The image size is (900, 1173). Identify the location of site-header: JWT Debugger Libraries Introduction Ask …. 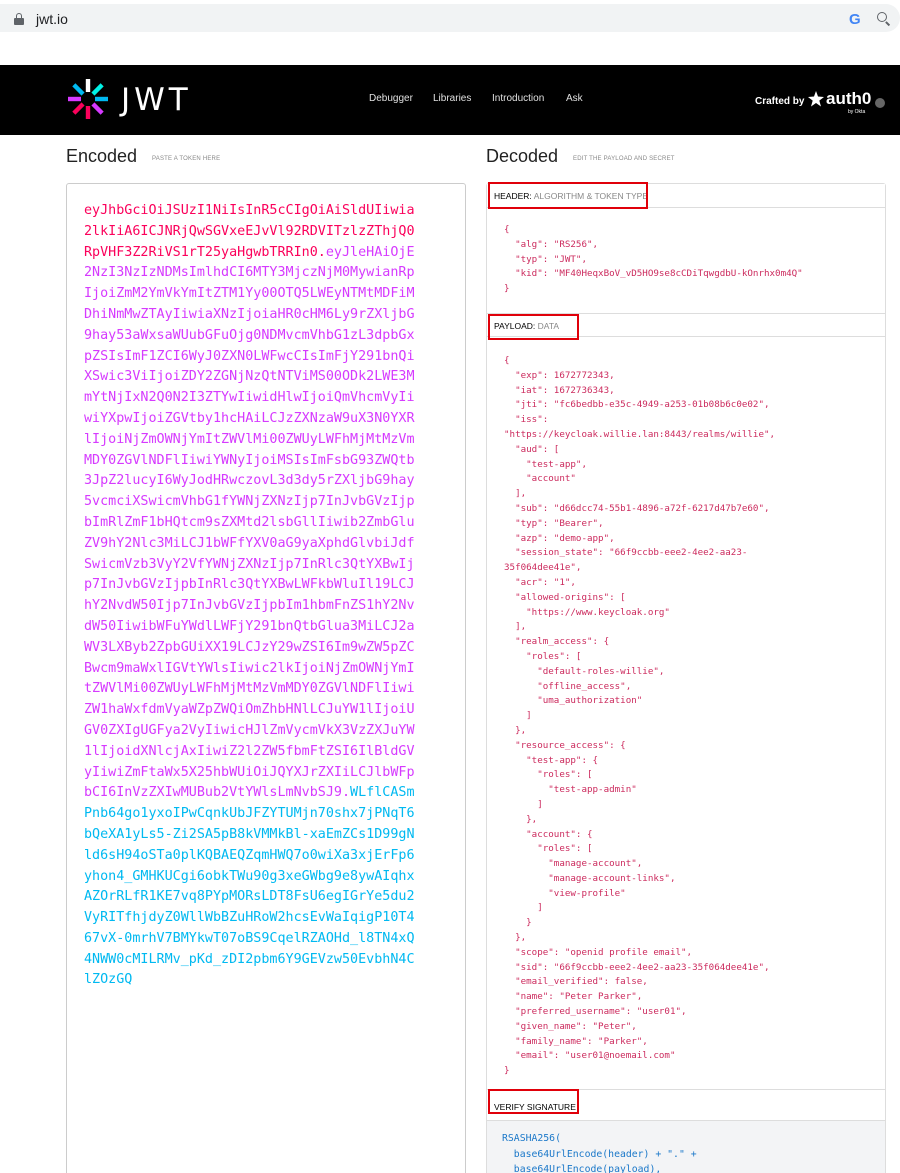
(450, 100).